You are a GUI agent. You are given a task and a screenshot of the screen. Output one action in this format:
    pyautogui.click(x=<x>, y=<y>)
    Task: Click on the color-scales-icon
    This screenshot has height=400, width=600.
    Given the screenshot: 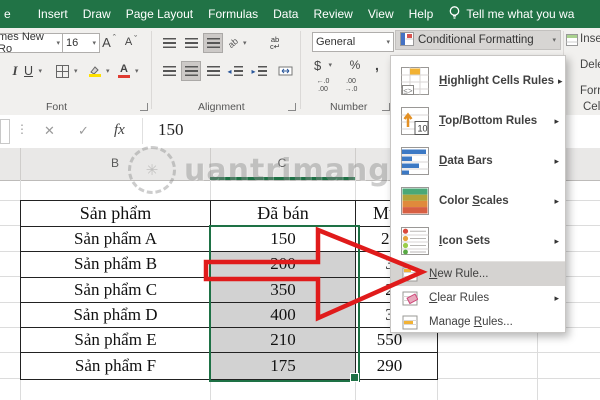 What is the action you would take?
    pyautogui.click(x=415, y=201)
    